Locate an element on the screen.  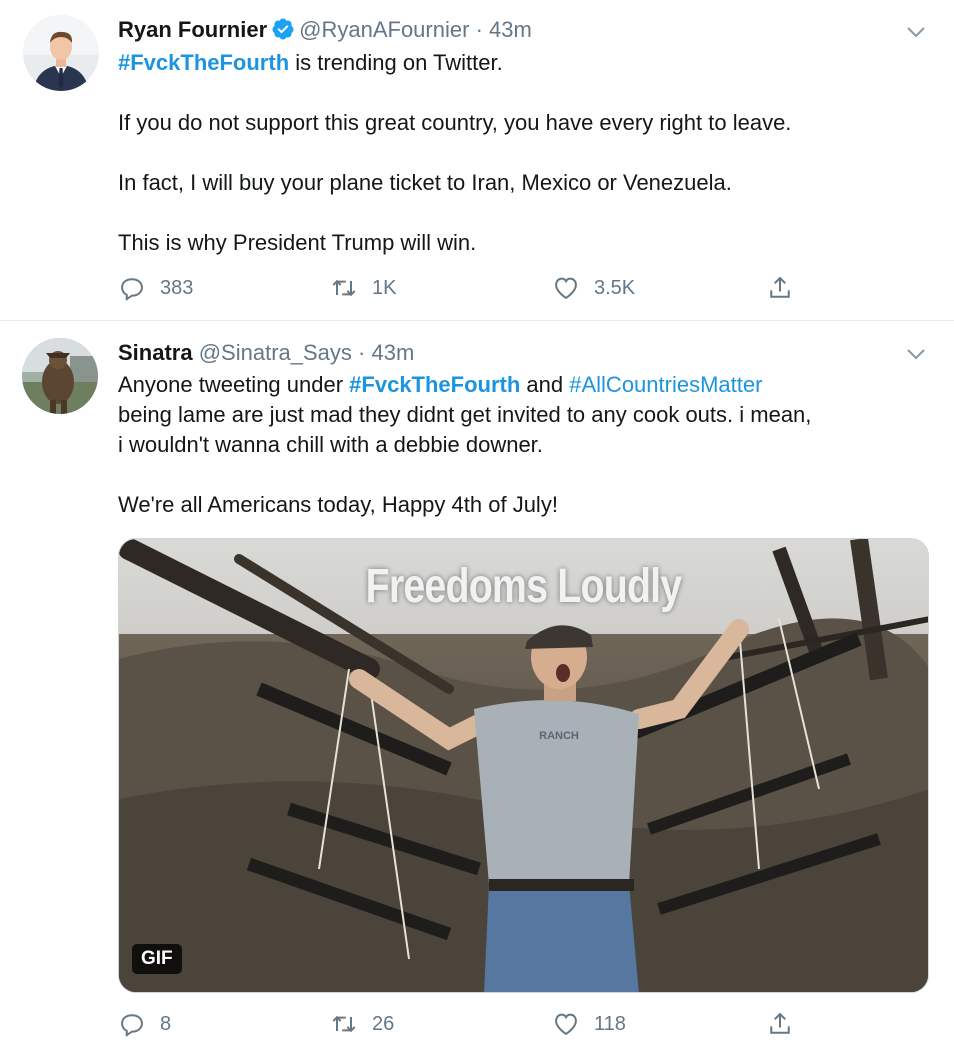
tweet-header: Sinatra @Sinatra_Says · 43m is located at coordinates (266, 353).